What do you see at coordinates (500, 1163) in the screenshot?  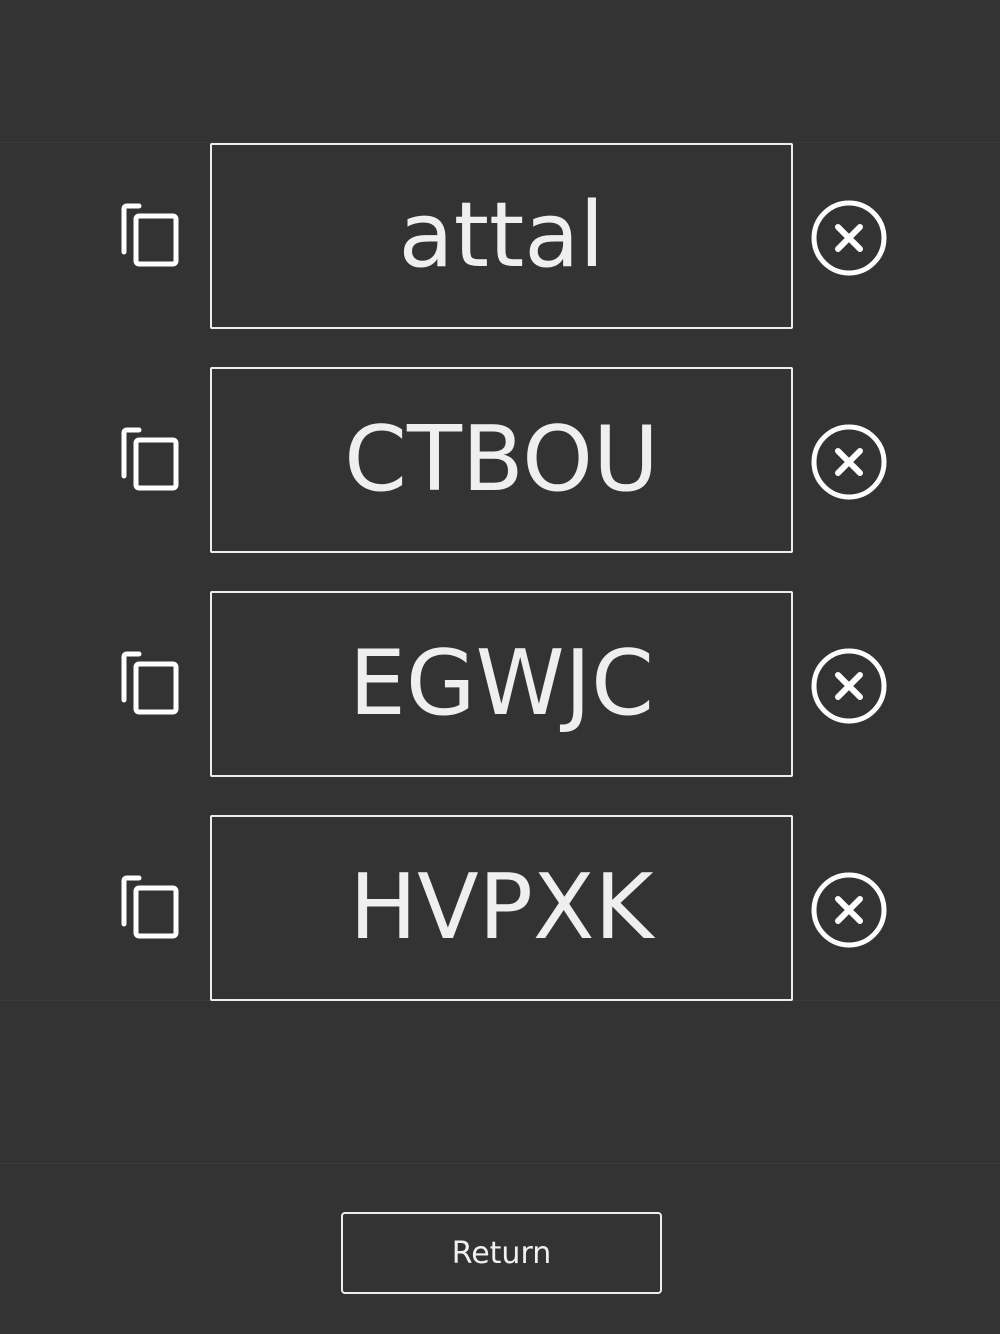 I see `footer-divider` at bounding box center [500, 1163].